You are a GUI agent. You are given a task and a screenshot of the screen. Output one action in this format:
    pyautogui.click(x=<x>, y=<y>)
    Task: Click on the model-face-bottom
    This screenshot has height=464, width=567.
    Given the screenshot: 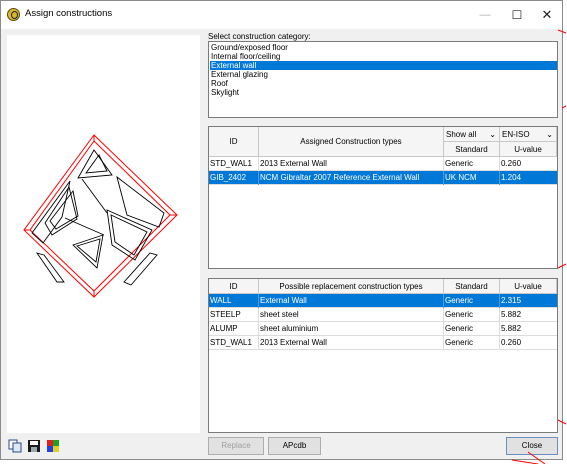 What is the action you would take?
    pyautogui.click(x=88, y=251)
    